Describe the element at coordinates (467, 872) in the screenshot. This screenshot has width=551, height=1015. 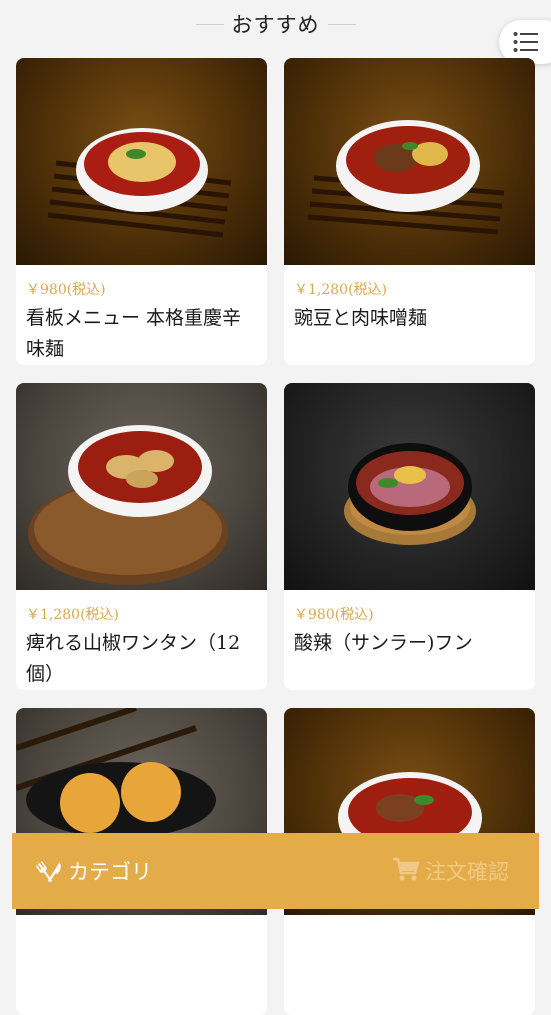
I see `order-confirm-label: 注文確認` at that location.